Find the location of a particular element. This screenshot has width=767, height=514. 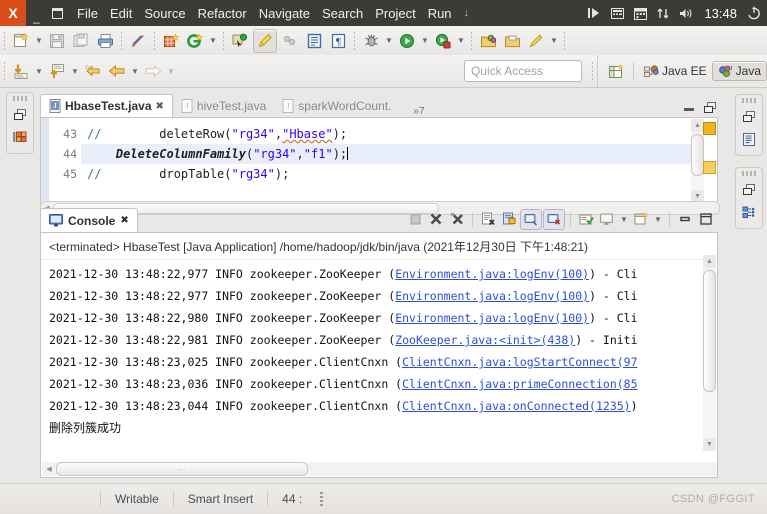

editor-overview-ruler is located at coordinates (710, 161).